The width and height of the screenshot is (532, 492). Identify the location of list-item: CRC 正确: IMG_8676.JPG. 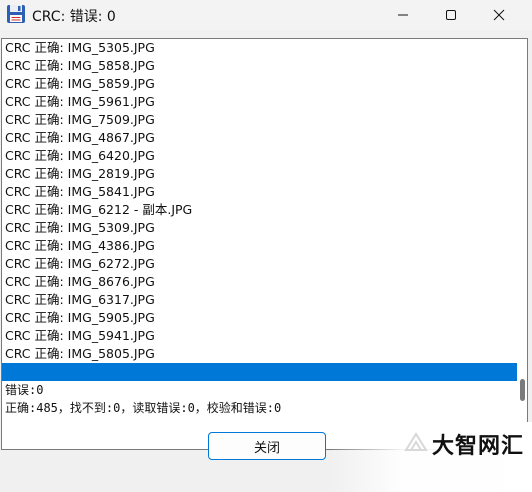
(260, 282).